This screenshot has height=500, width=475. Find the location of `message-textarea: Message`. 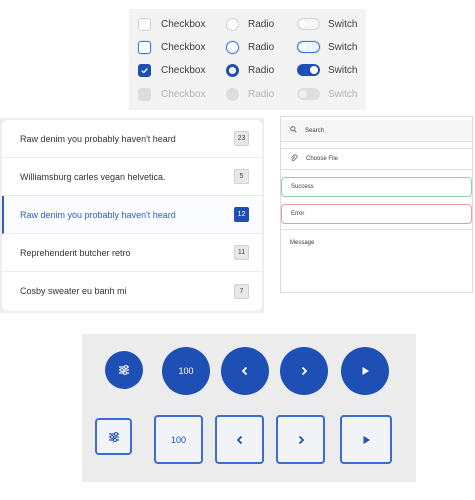

message-textarea: Message is located at coordinates (376, 260).